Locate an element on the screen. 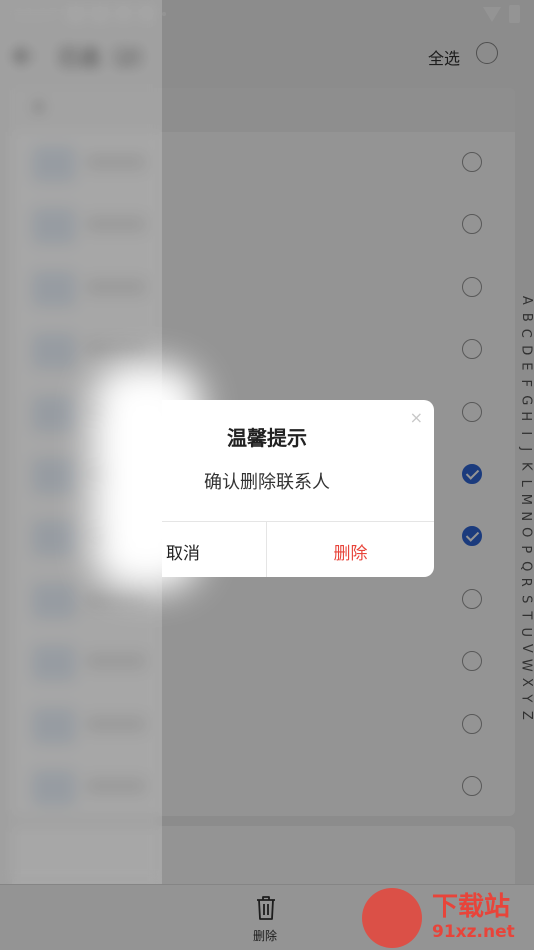  watermark-url: 91xz.net is located at coordinates (473, 932).